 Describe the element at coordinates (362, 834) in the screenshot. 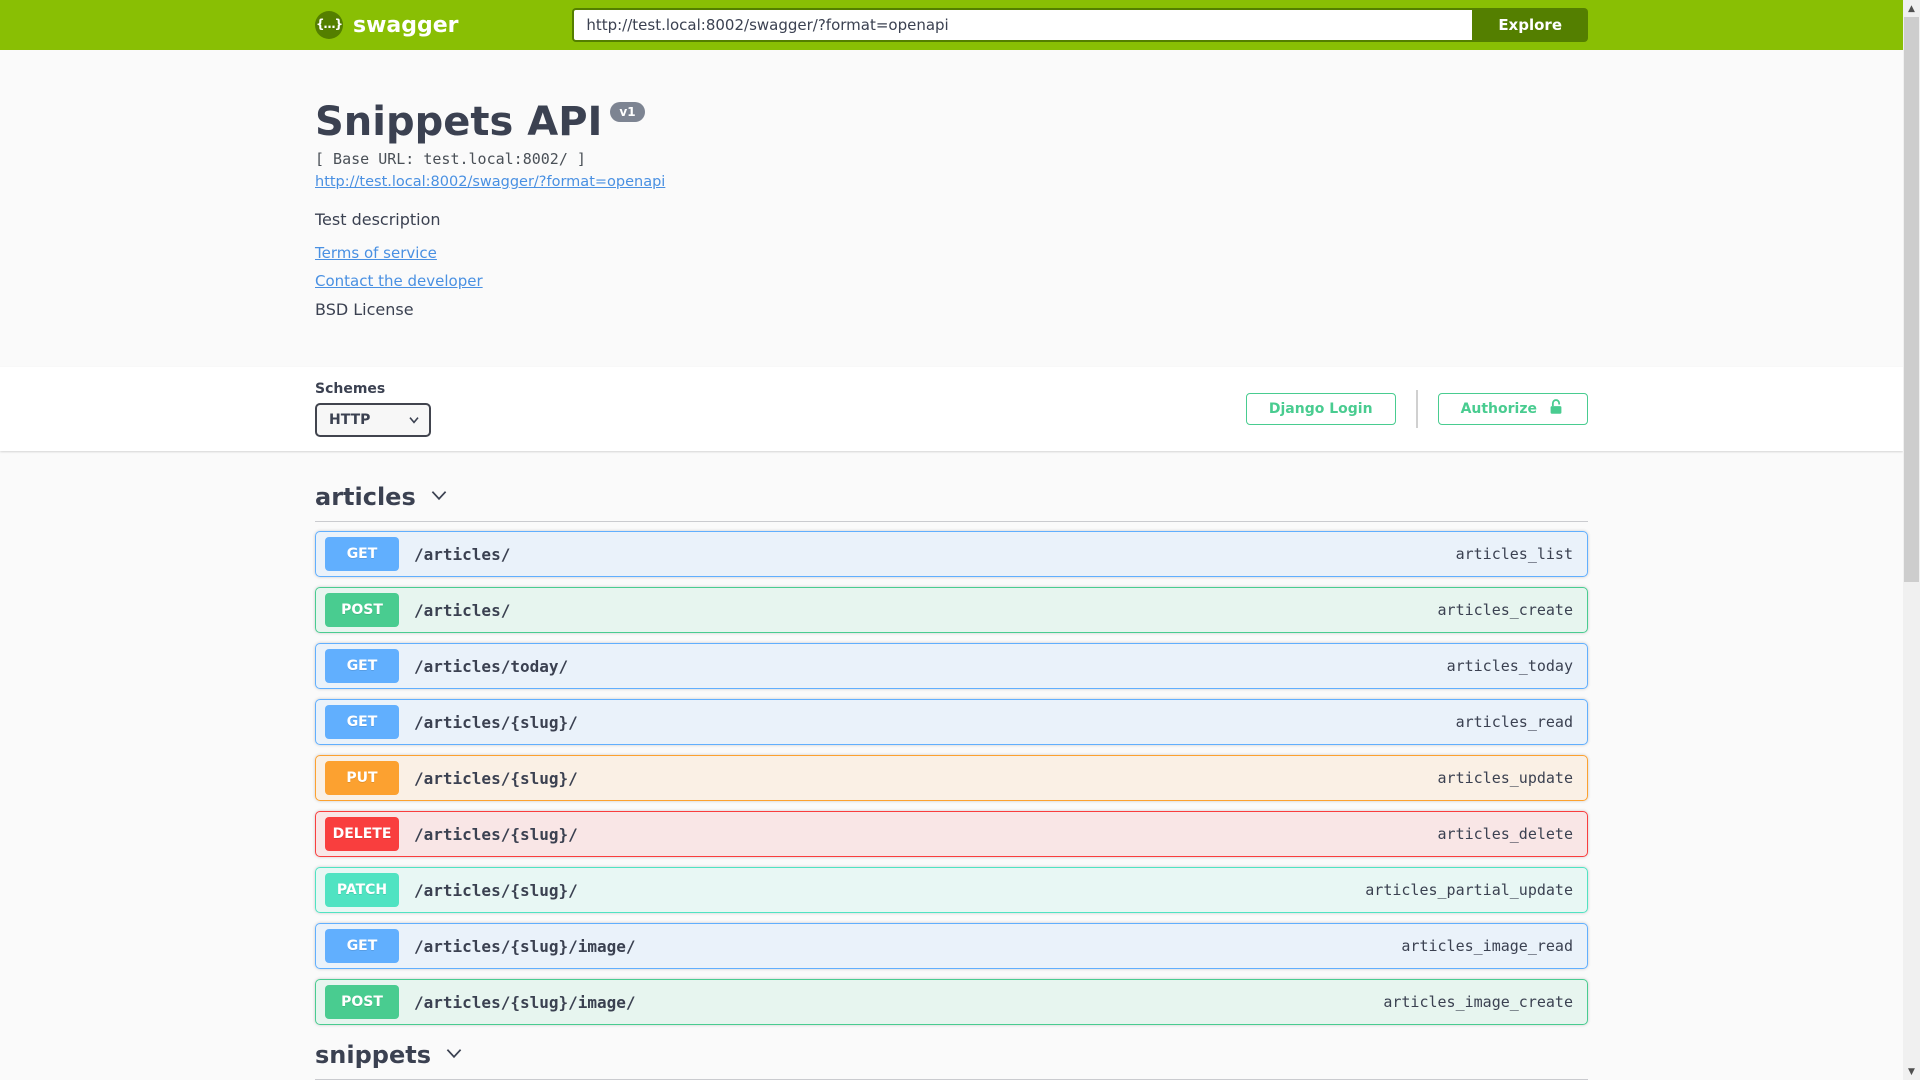

I see `method-badge: DELETE` at that location.